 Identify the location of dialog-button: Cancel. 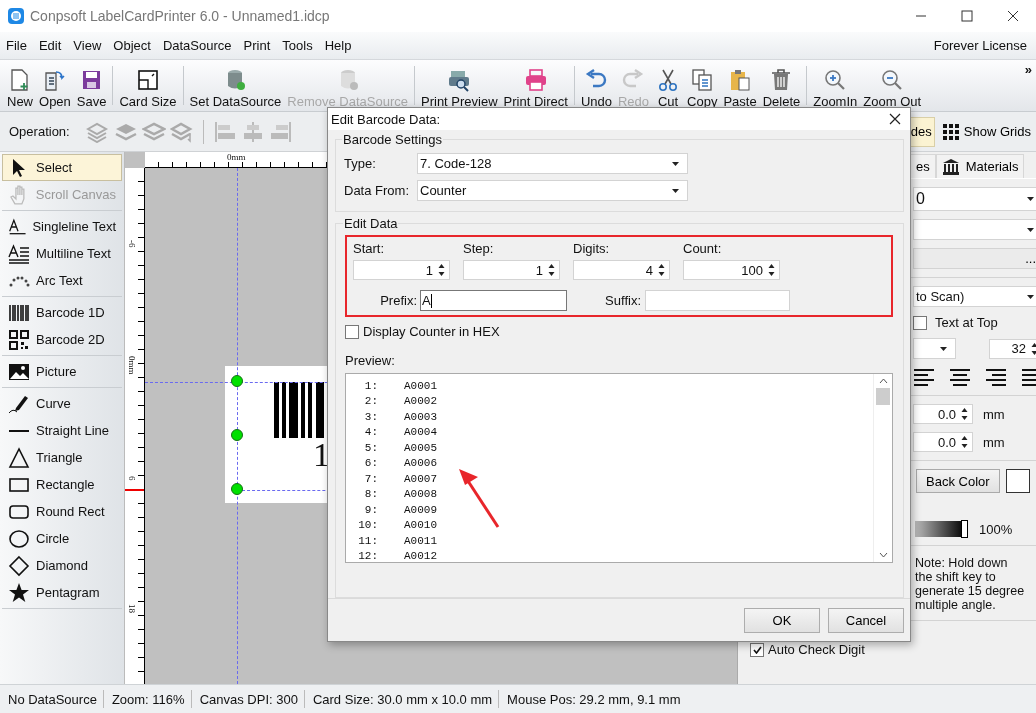
(866, 620).